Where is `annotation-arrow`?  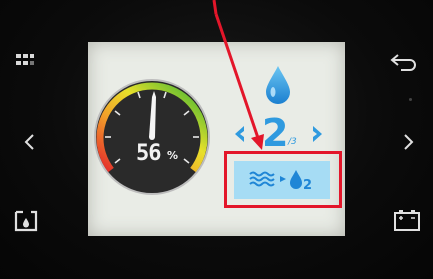 annotation-arrow is located at coordinates (238, 75).